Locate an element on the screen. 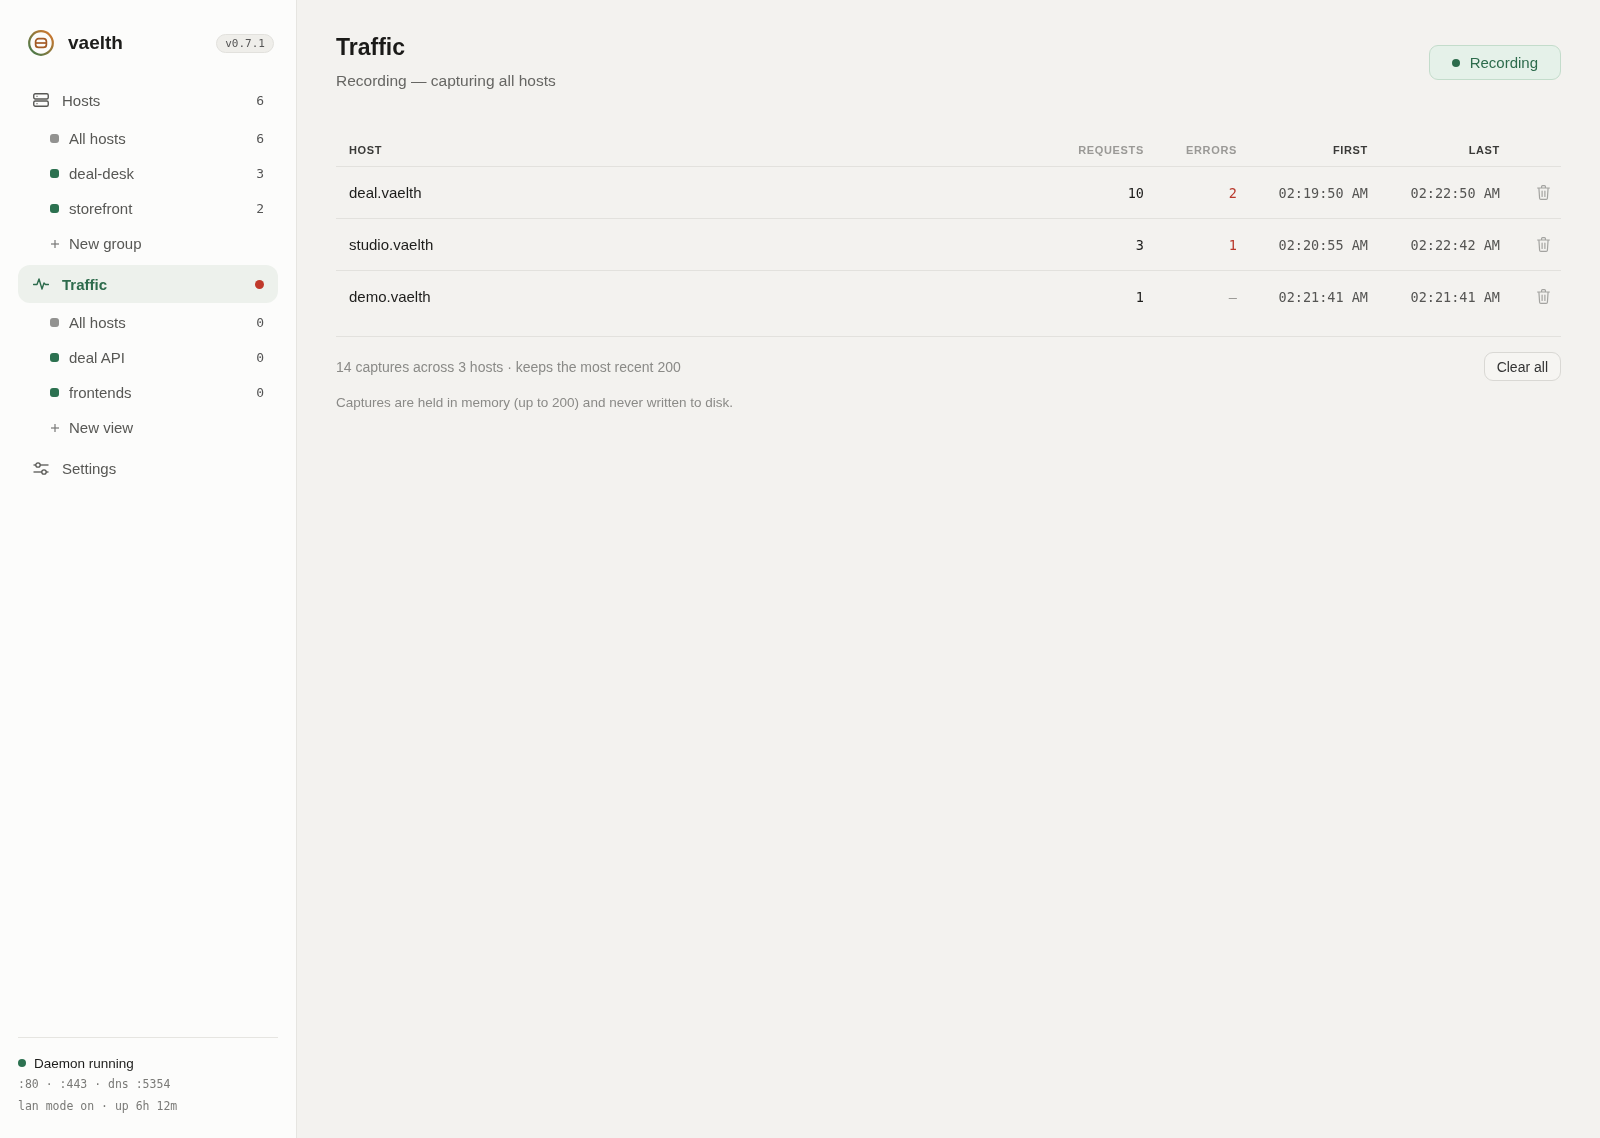 The height and width of the screenshot is (1138, 1600). add-item-button: New group is located at coordinates (148, 243).